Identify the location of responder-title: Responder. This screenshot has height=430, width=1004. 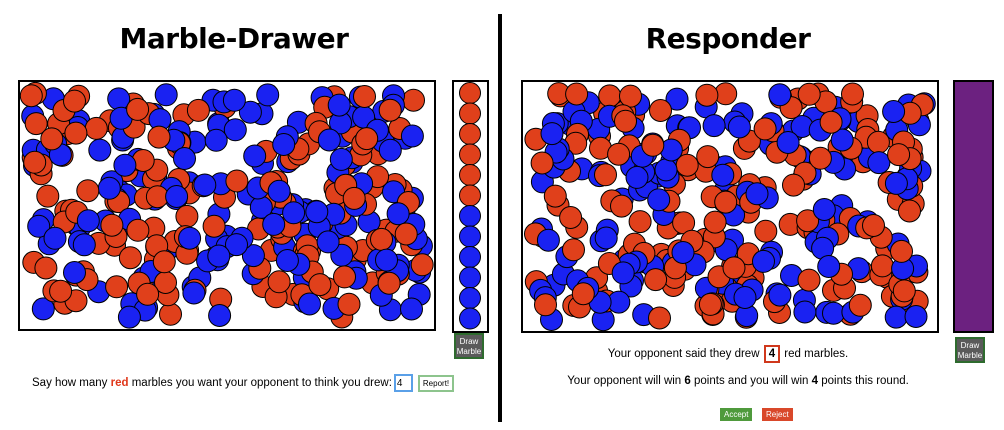
(728, 38).